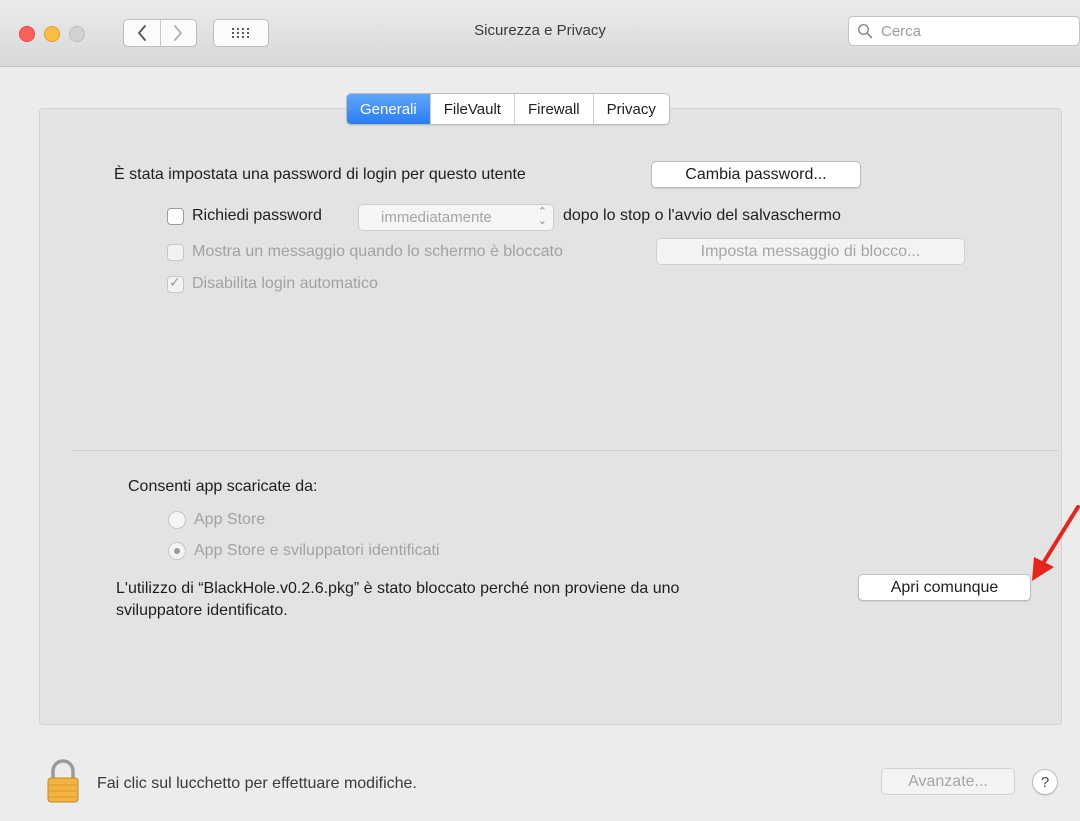  I want to click on search-field, so click(964, 31).